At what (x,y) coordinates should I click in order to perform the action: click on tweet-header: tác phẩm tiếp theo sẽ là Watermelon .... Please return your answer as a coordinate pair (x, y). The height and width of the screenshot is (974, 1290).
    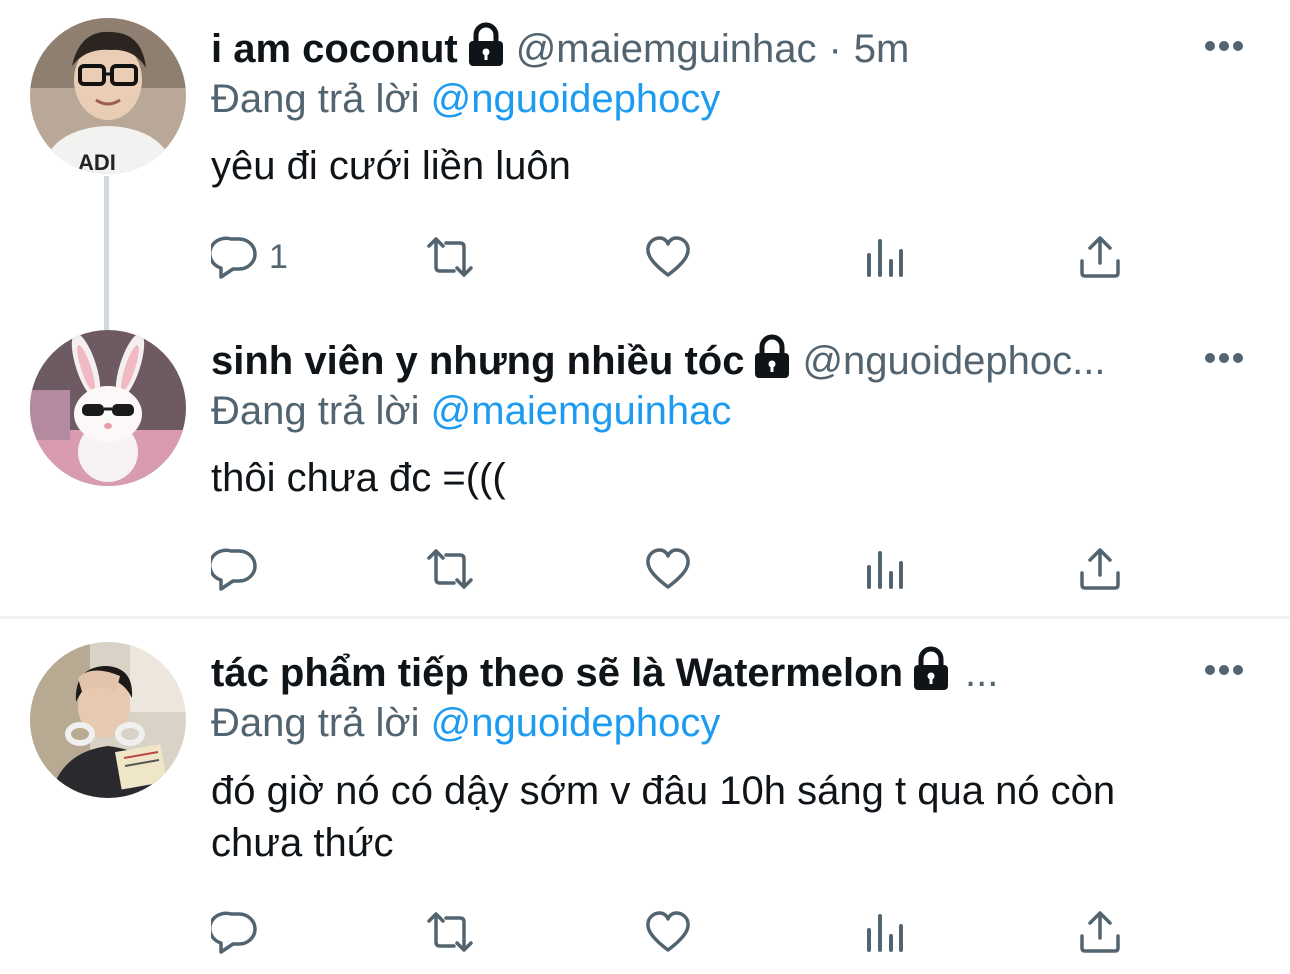
    Looking at the image, I should click on (604, 672).